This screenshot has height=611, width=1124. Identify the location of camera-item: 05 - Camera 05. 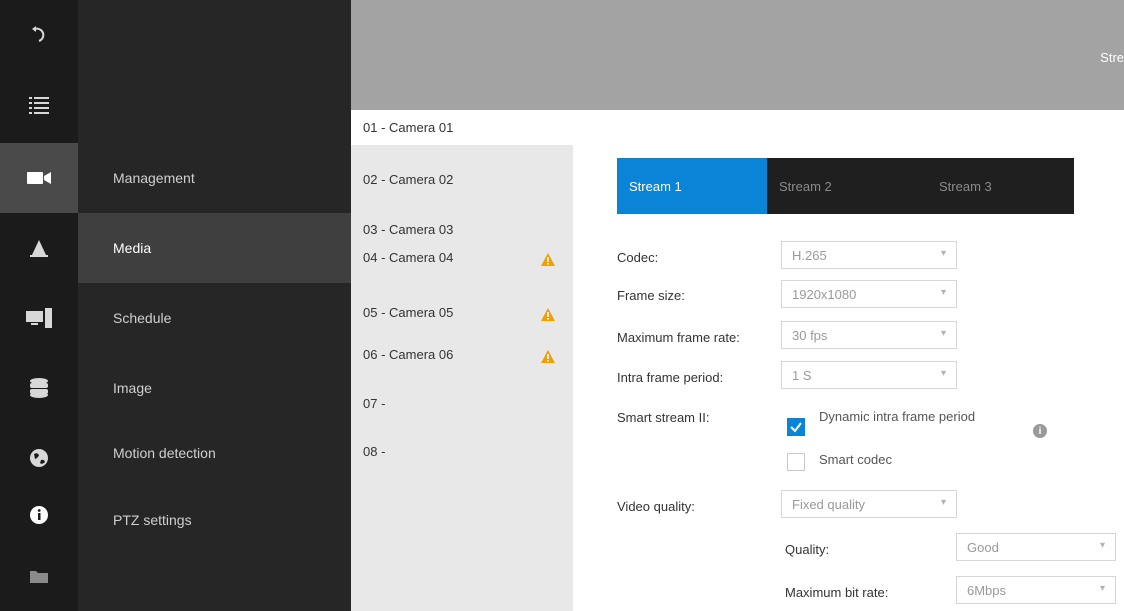
(462, 312).